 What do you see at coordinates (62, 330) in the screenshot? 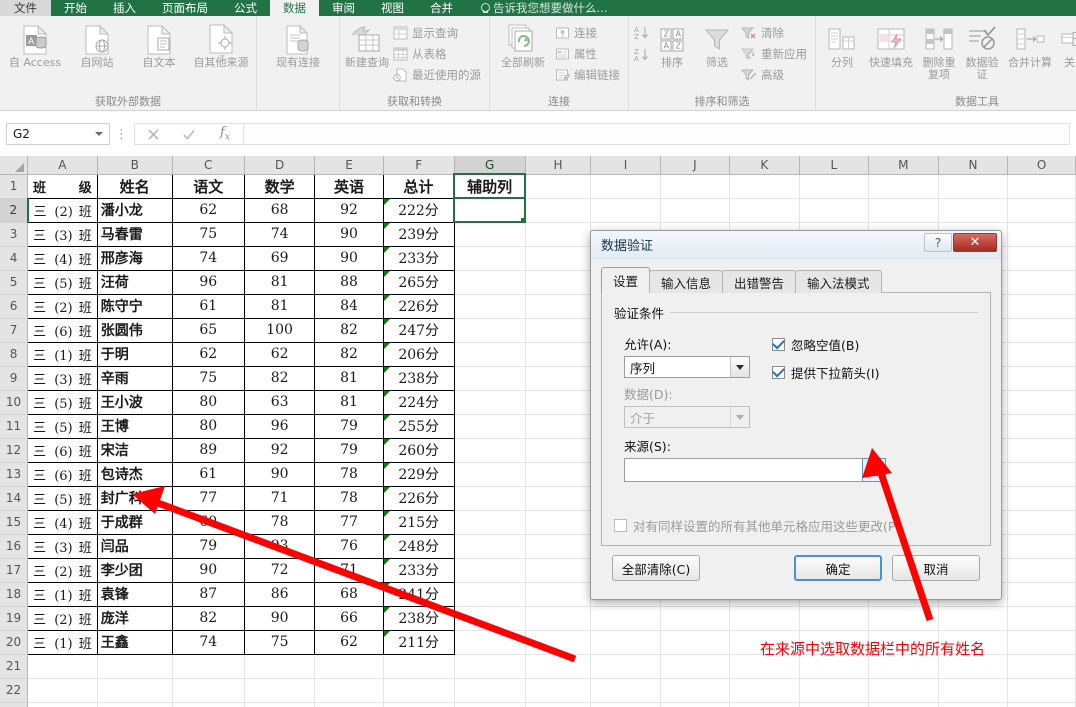
I see `cell-A7: 三 (6) 班` at bounding box center [62, 330].